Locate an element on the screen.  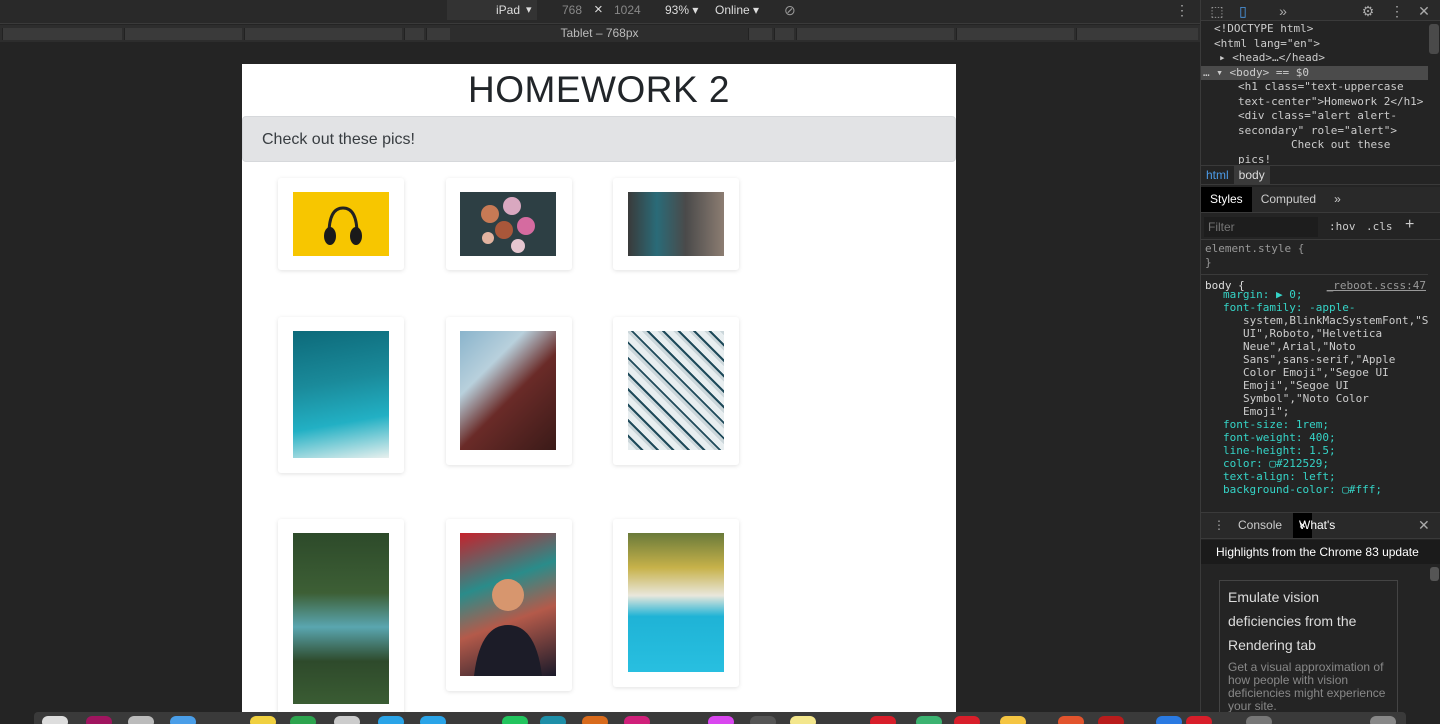
element-style-rule: element.style { is located at coordinates (1314, 248).